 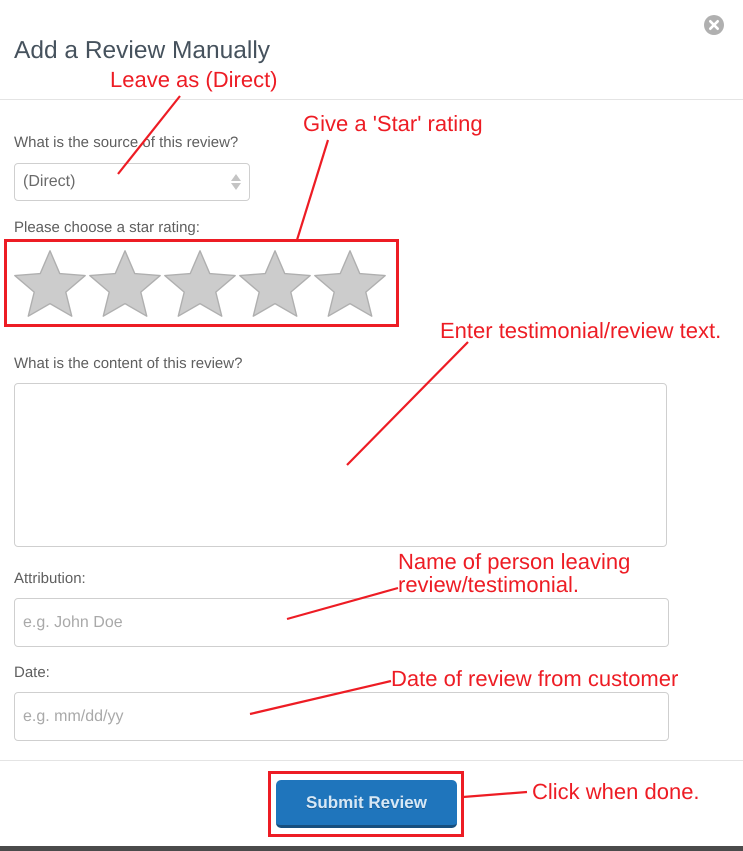 I want to click on field-label: Date:, so click(x=32, y=673).